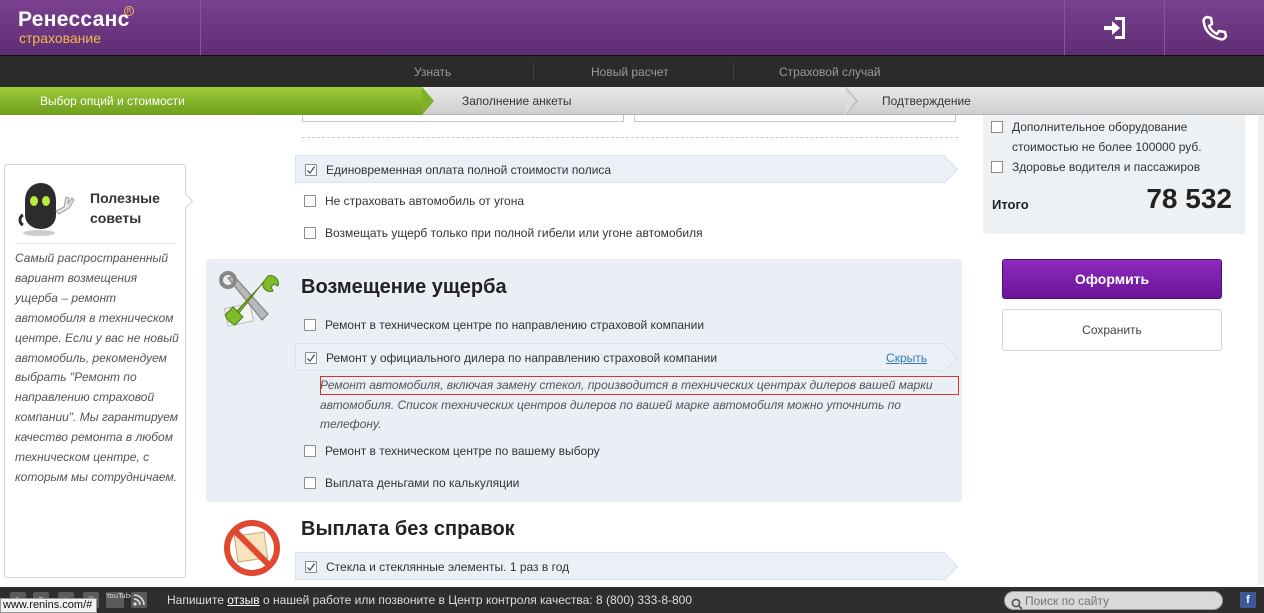 This screenshot has width=1264, height=613. I want to click on option-label: Не страховать автомобиль от угона, so click(425, 201).